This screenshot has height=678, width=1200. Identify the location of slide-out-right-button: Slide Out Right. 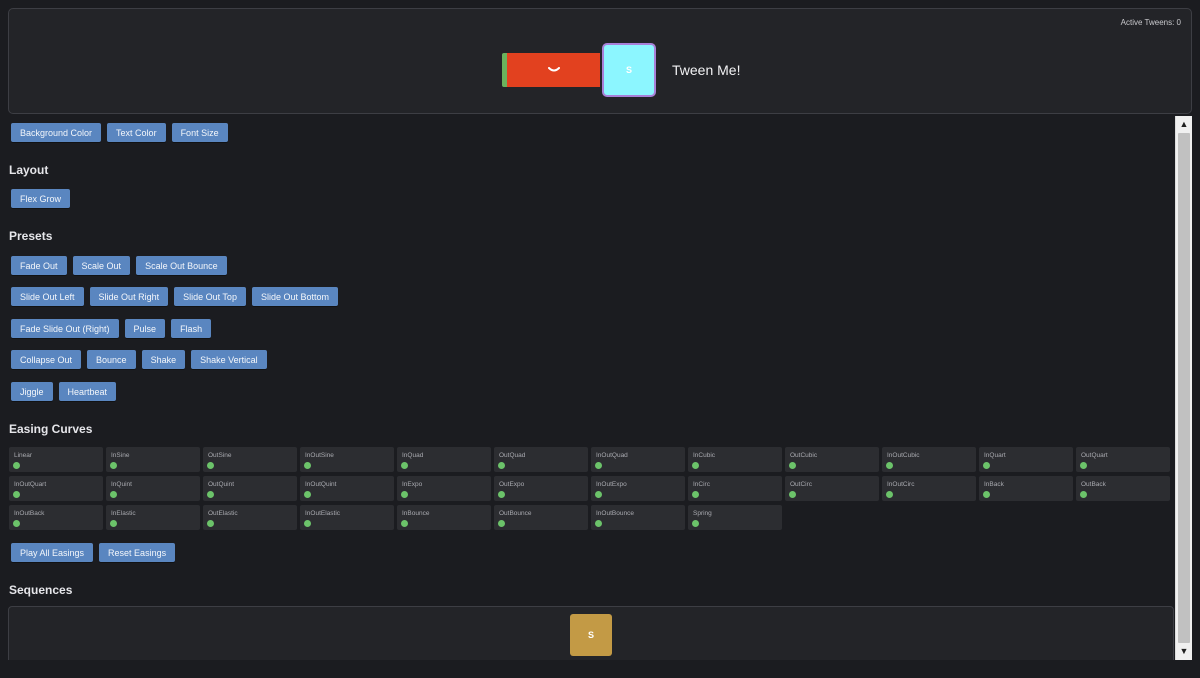
(129, 296).